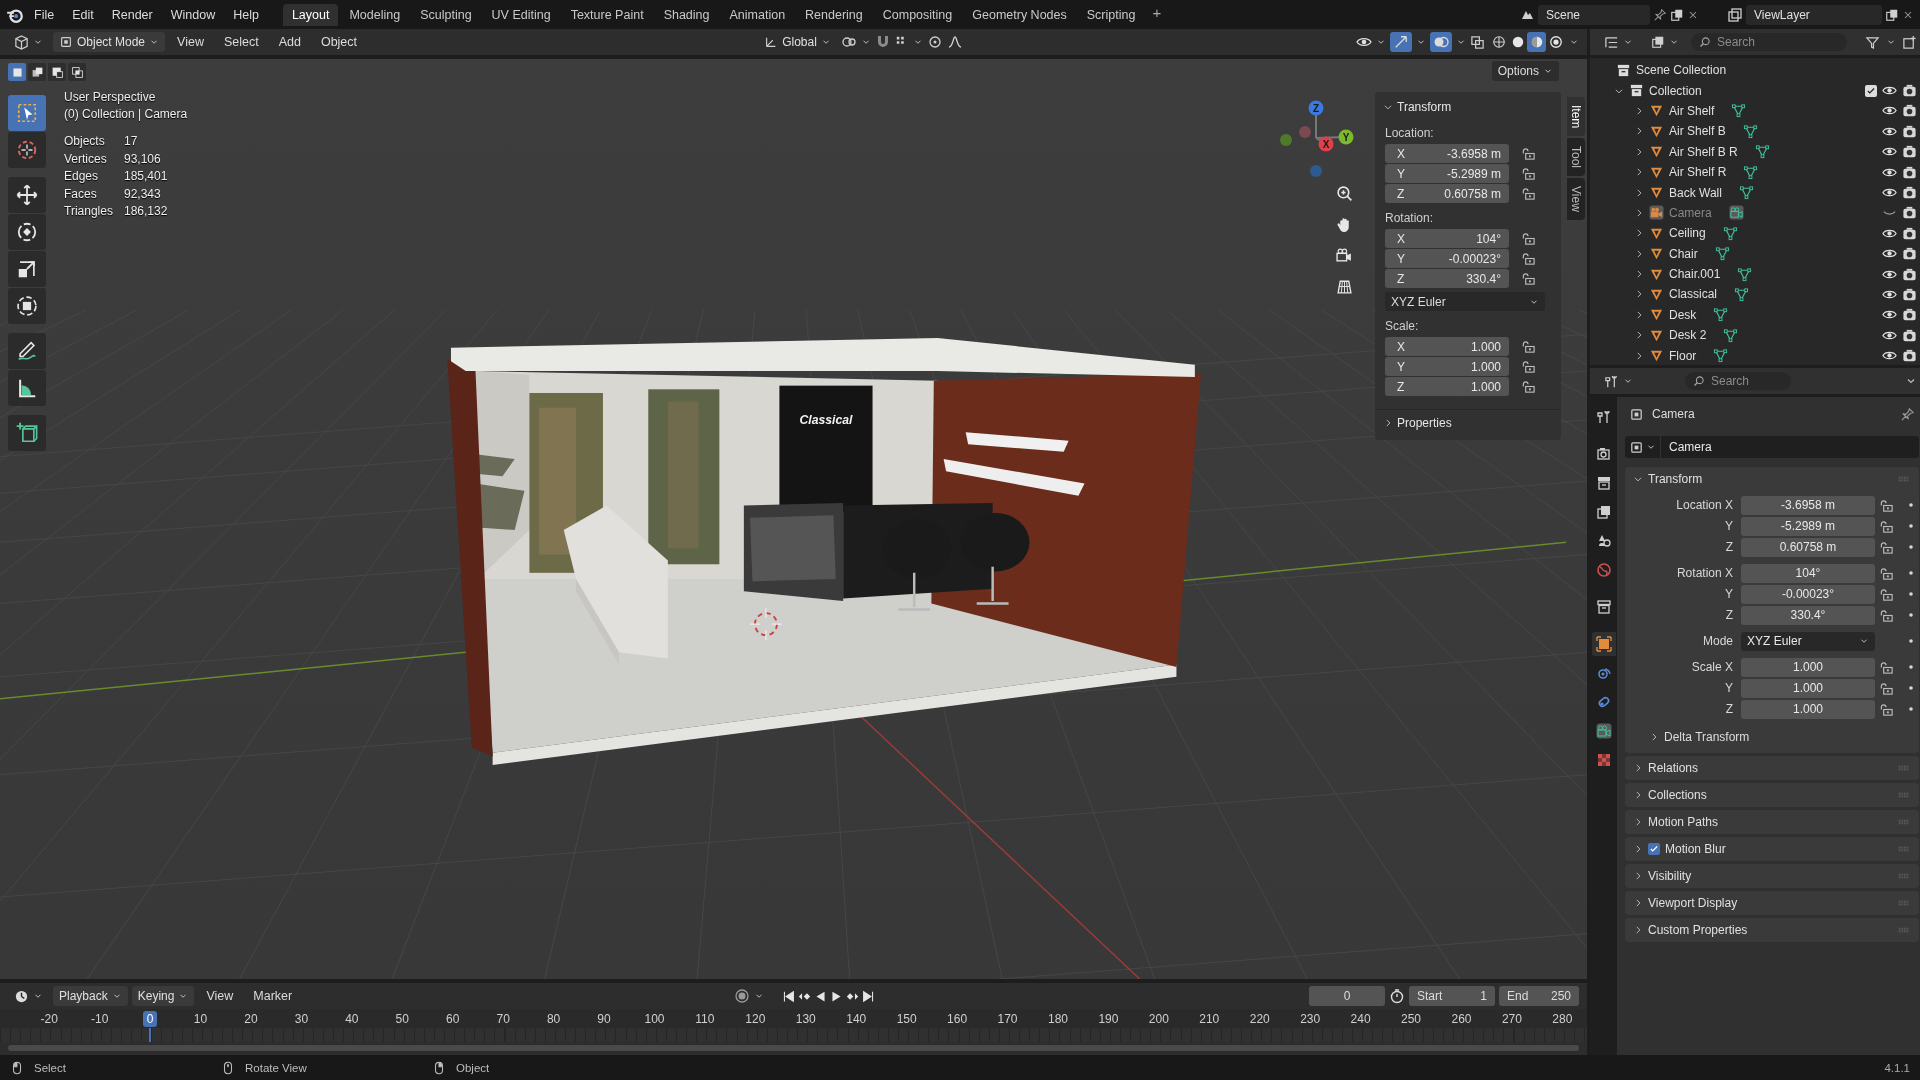  What do you see at coordinates (1772, 768) in the screenshot?
I see `panel-header: Relations` at bounding box center [1772, 768].